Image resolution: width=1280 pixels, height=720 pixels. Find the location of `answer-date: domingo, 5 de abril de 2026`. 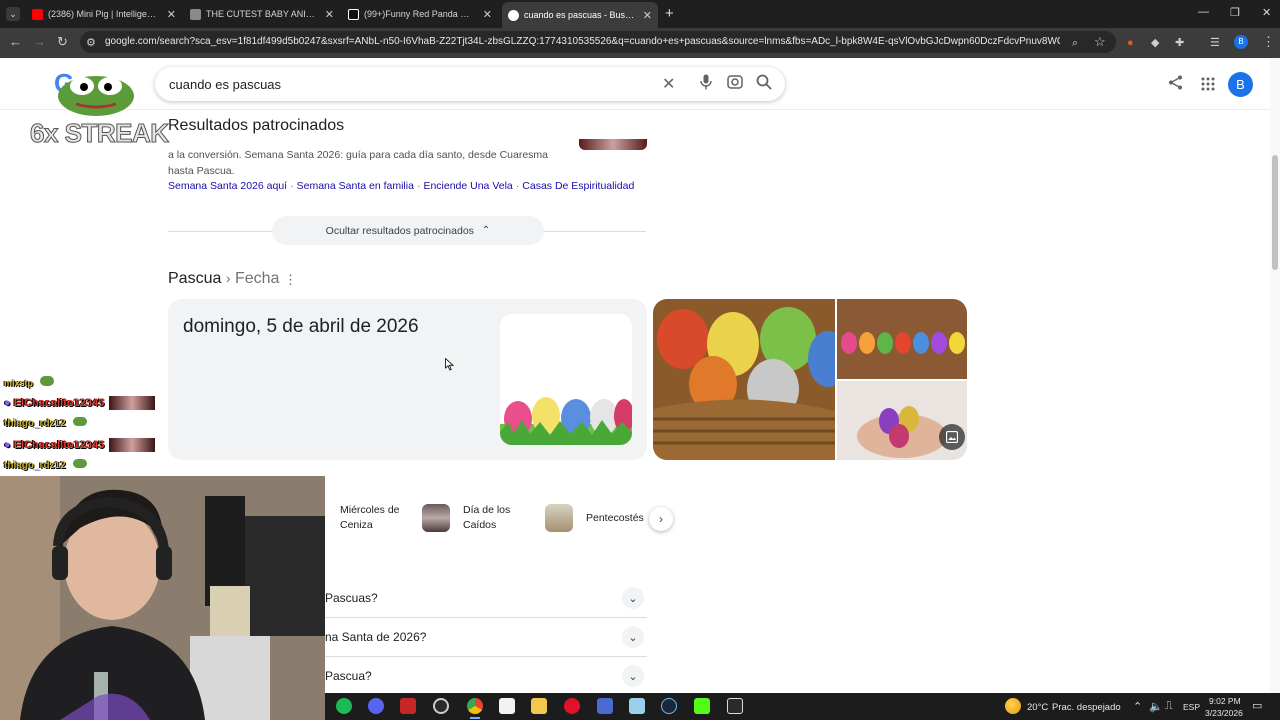

answer-date: domingo, 5 de abril de 2026 is located at coordinates (301, 326).